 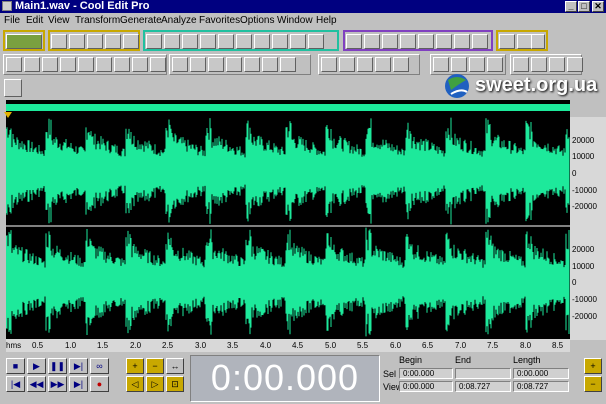 I want to click on bow-tie-icon, so click(x=158, y=64).